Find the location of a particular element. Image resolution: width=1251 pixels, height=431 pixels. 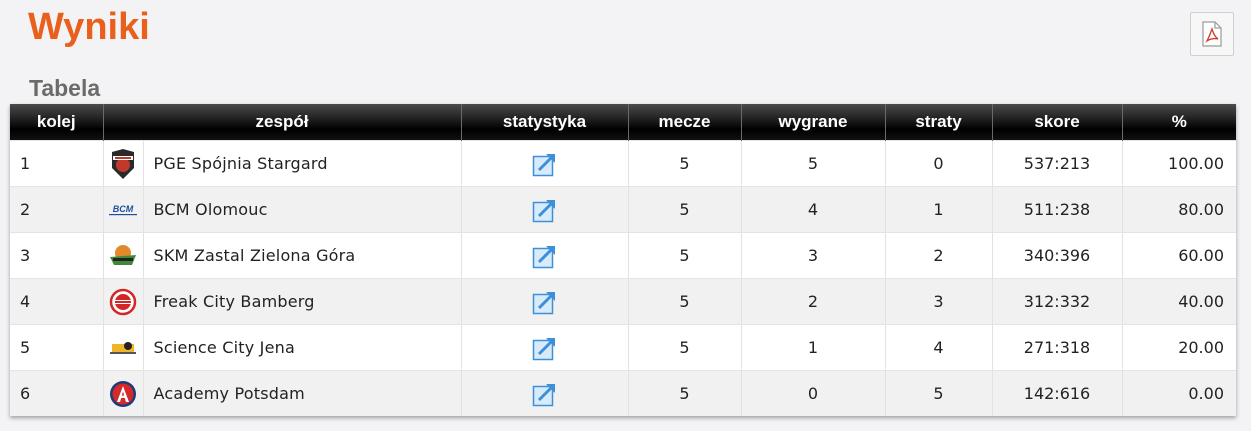

percent-cell: 20.00 is located at coordinates (1178, 347).